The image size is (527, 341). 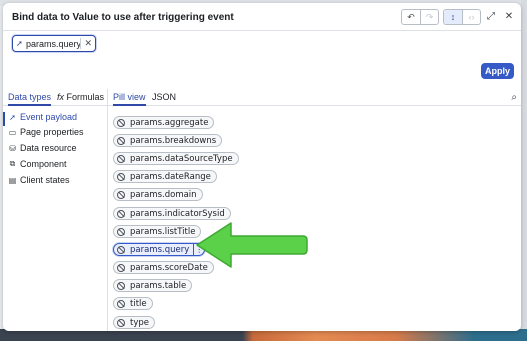 I want to click on selected-list-item: params.query ⋮, so click(x=159, y=249).